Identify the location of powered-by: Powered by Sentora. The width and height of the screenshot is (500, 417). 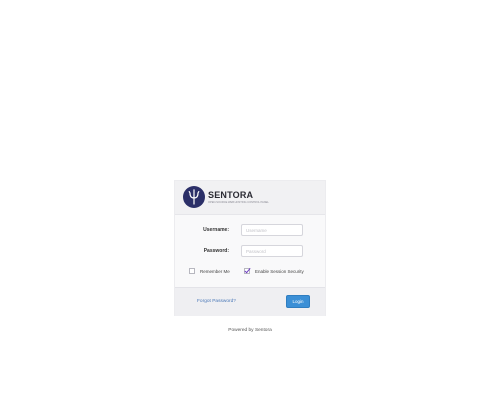
(250, 330).